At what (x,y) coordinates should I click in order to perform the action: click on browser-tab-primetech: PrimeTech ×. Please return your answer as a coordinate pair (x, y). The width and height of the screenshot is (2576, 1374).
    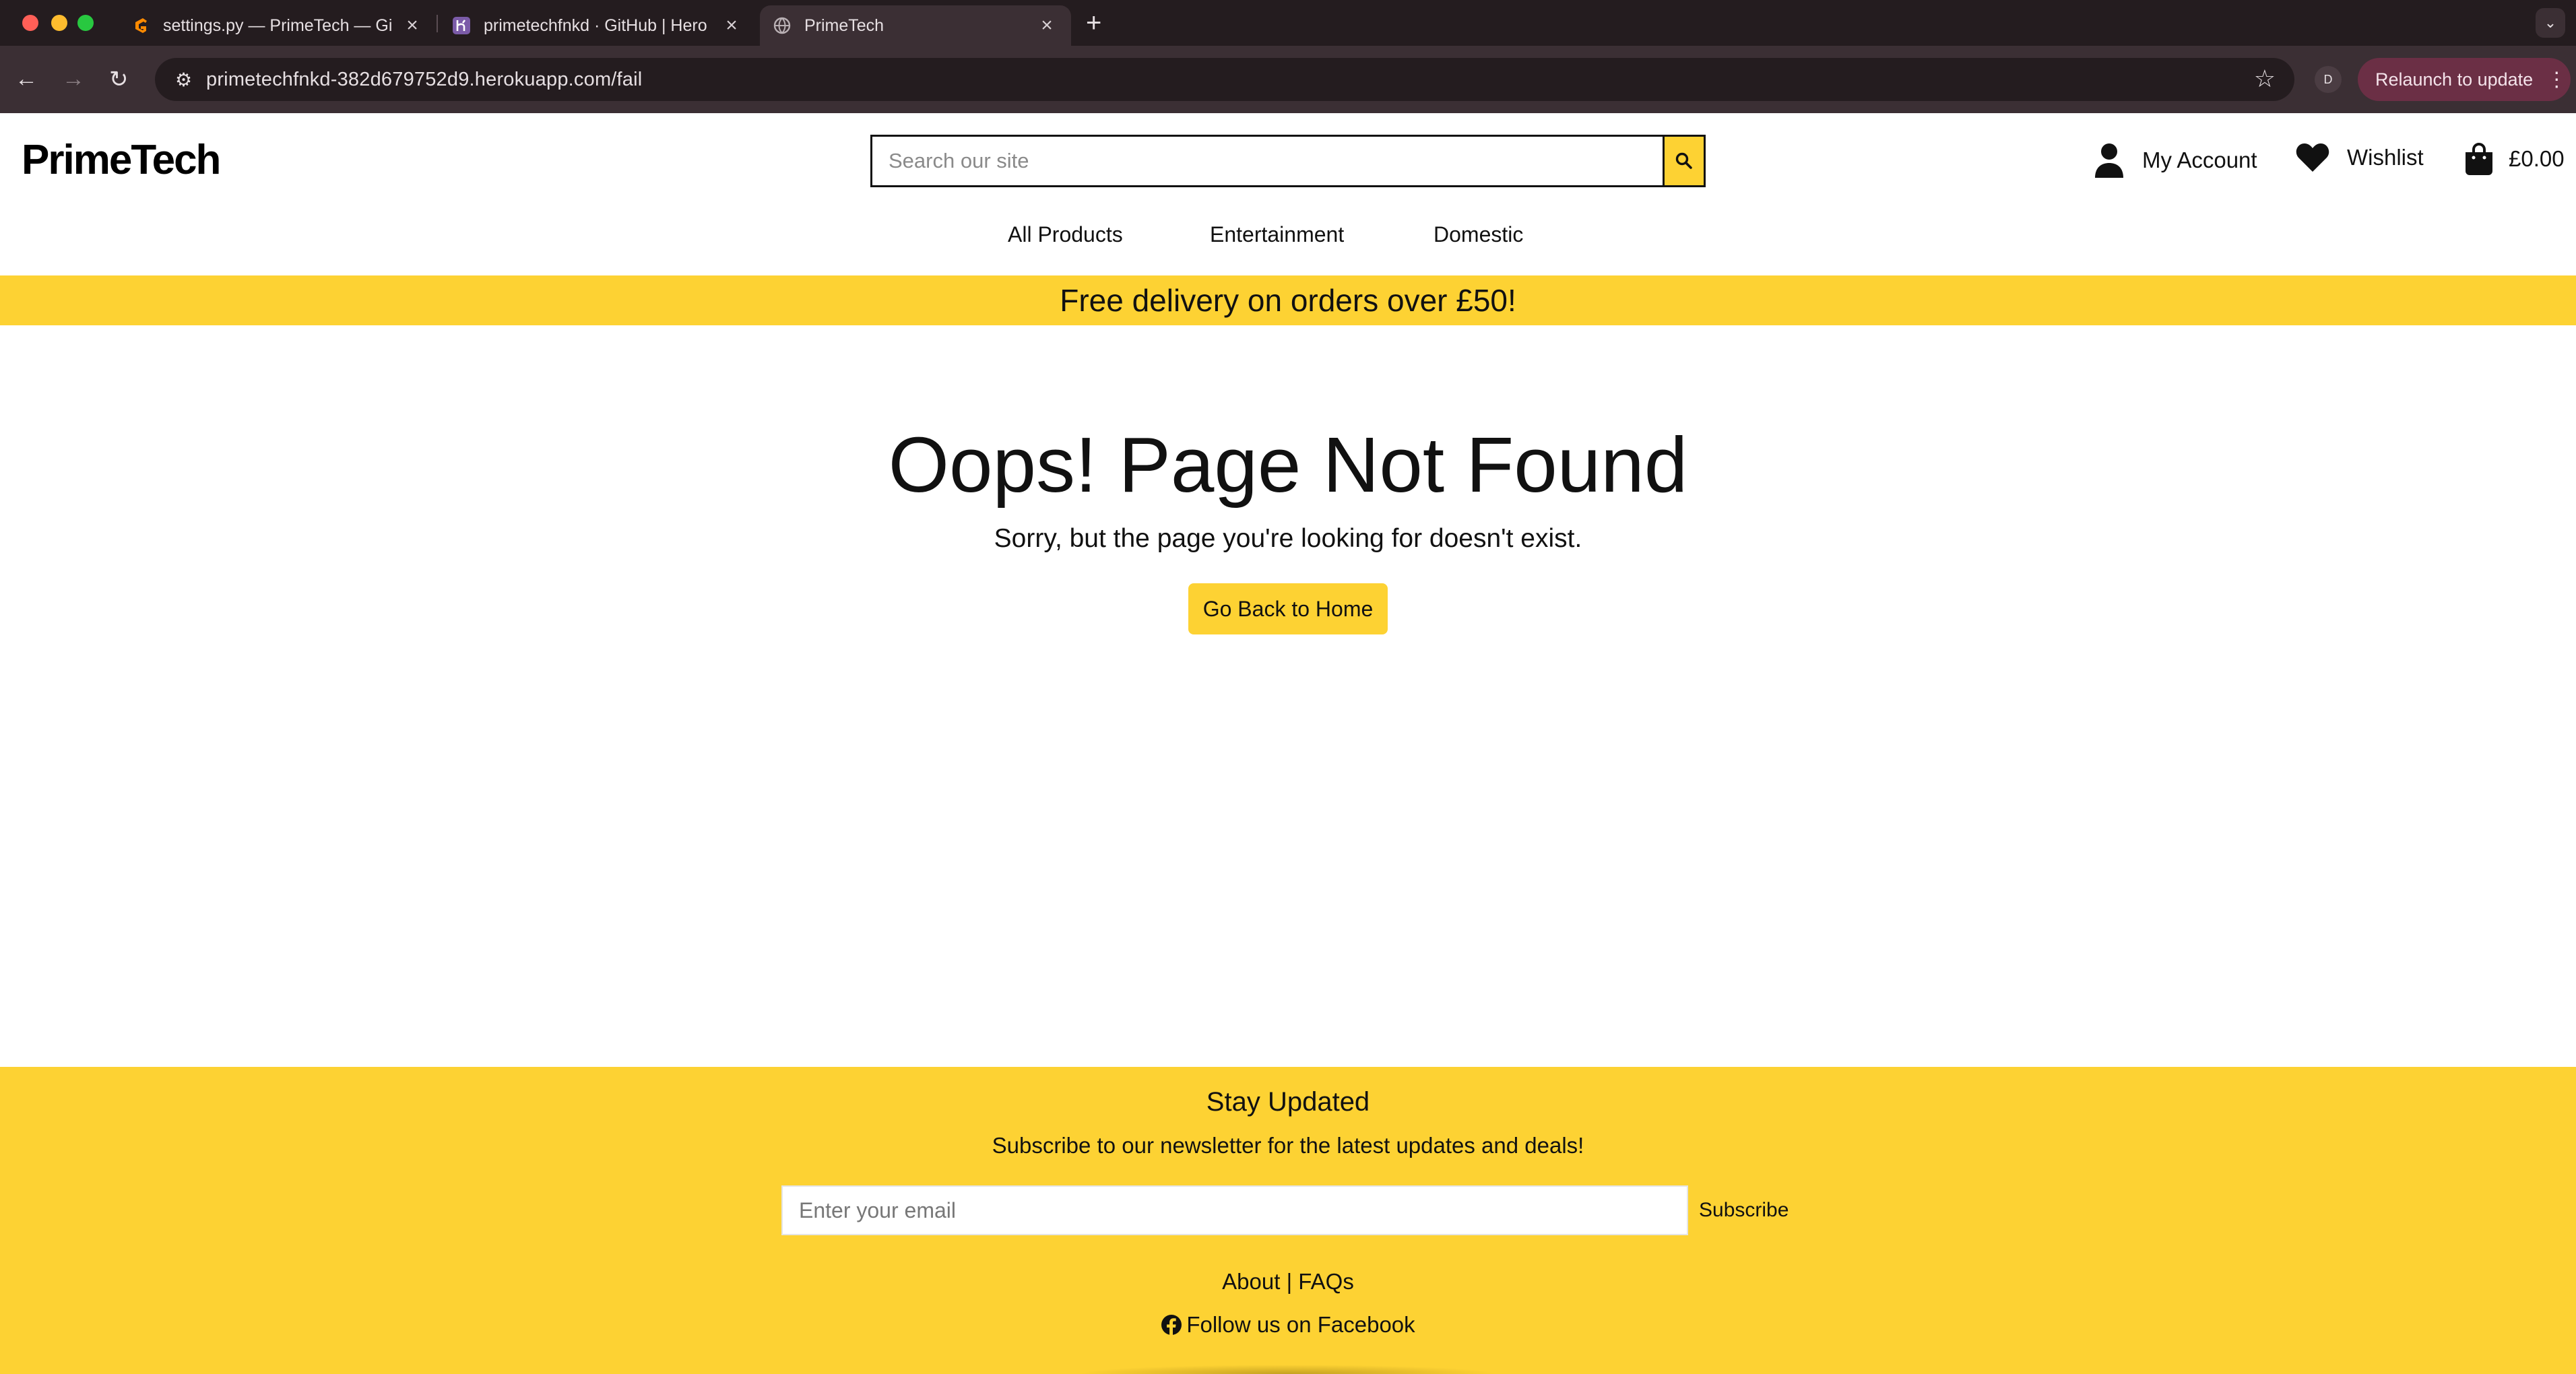
    Looking at the image, I should click on (916, 25).